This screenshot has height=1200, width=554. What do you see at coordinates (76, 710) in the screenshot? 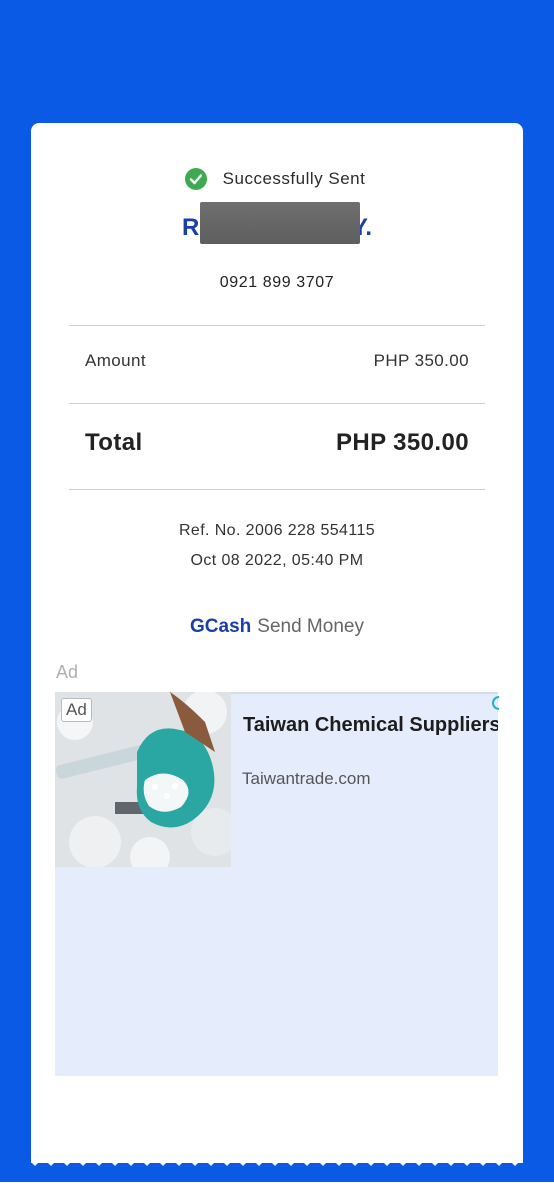
I see `ad-badge: Ad` at bounding box center [76, 710].